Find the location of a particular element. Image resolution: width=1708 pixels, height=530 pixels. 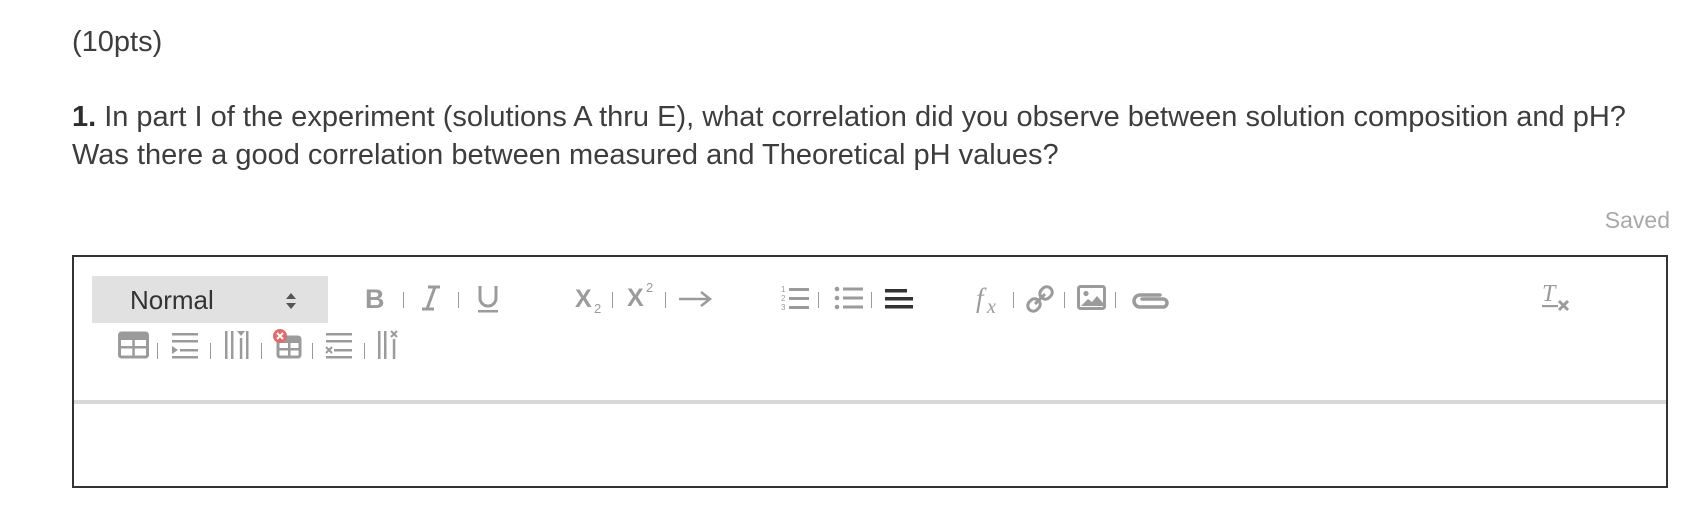

delete-column-icon is located at coordinates (390, 345).